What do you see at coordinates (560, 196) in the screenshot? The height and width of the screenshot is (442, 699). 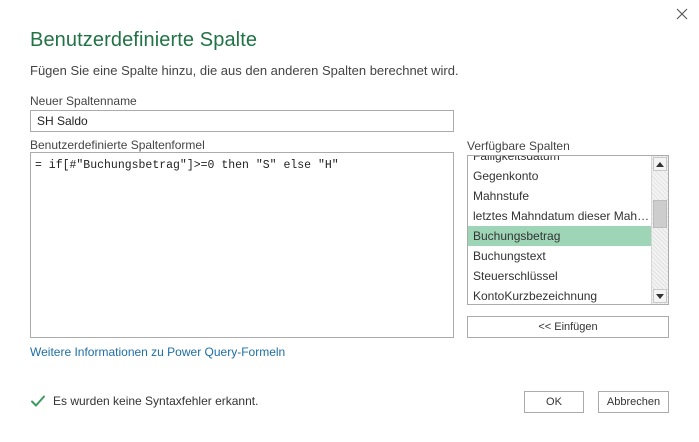 I see `list-item: Mahnstufe` at bounding box center [560, 196].